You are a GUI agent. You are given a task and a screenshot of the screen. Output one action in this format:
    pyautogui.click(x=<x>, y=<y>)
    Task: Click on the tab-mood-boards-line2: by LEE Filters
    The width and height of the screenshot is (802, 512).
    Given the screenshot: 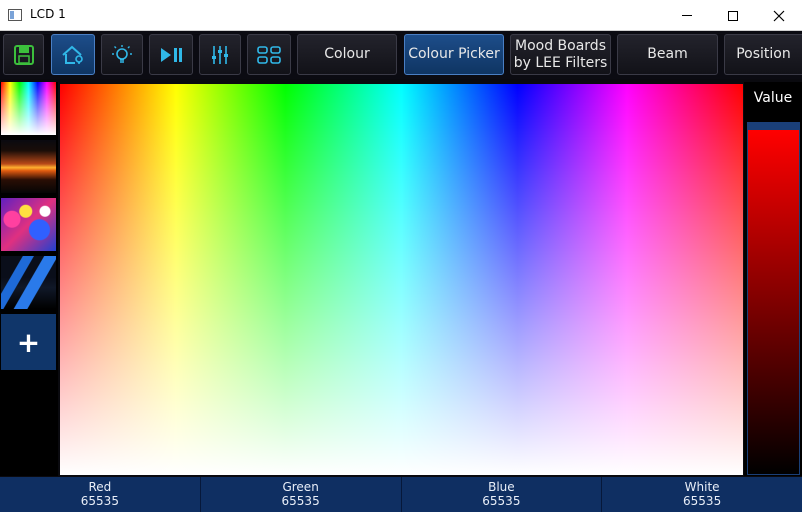 What is the action you would take?
    pyautogui.click(x=560, y=62)
    